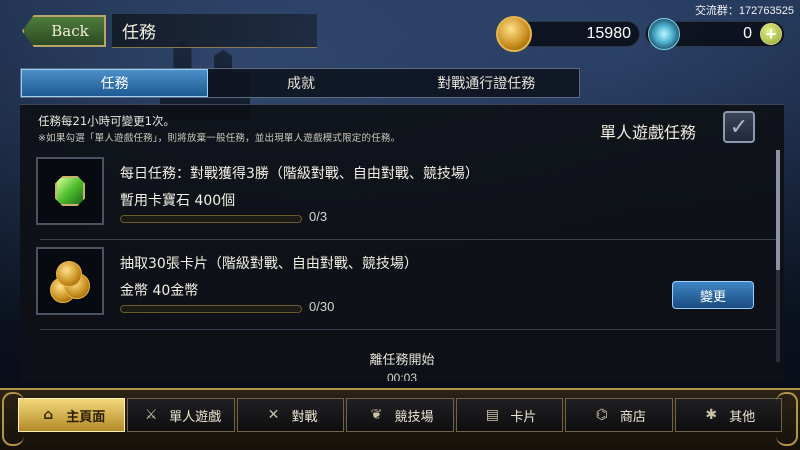  I want to click on quest-reward: 暫用卡寶石 400個, so click(178, 201).